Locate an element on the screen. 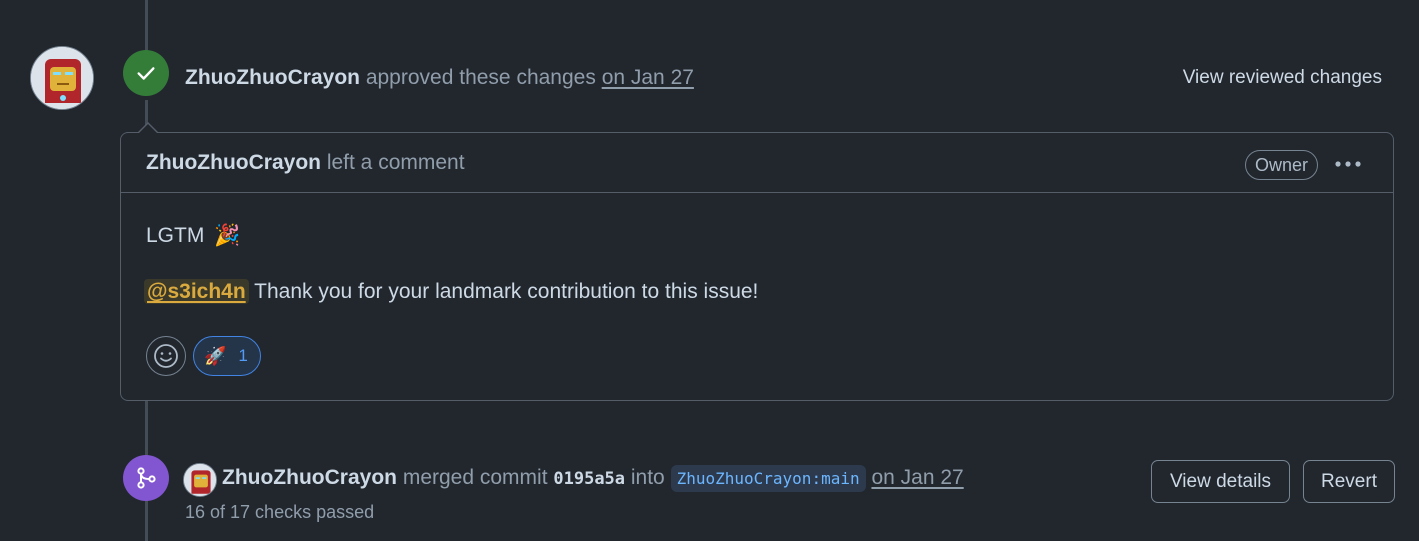 This screenshot has height=541, width=1419. comment-author-link: ZhuoZhuoCrayon is located at coordinates (233, 162).